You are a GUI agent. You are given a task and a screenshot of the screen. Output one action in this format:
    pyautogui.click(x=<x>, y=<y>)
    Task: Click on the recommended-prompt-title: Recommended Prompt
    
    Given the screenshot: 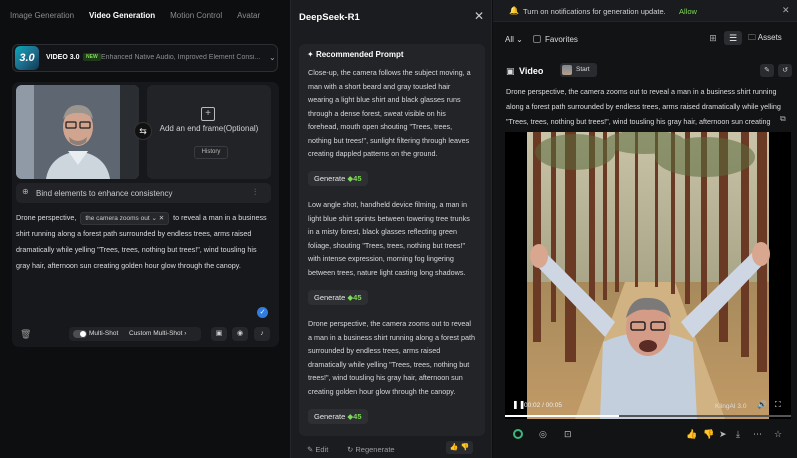 What is the action you would take?
    pyautogui.click(x=359, y=54)
    